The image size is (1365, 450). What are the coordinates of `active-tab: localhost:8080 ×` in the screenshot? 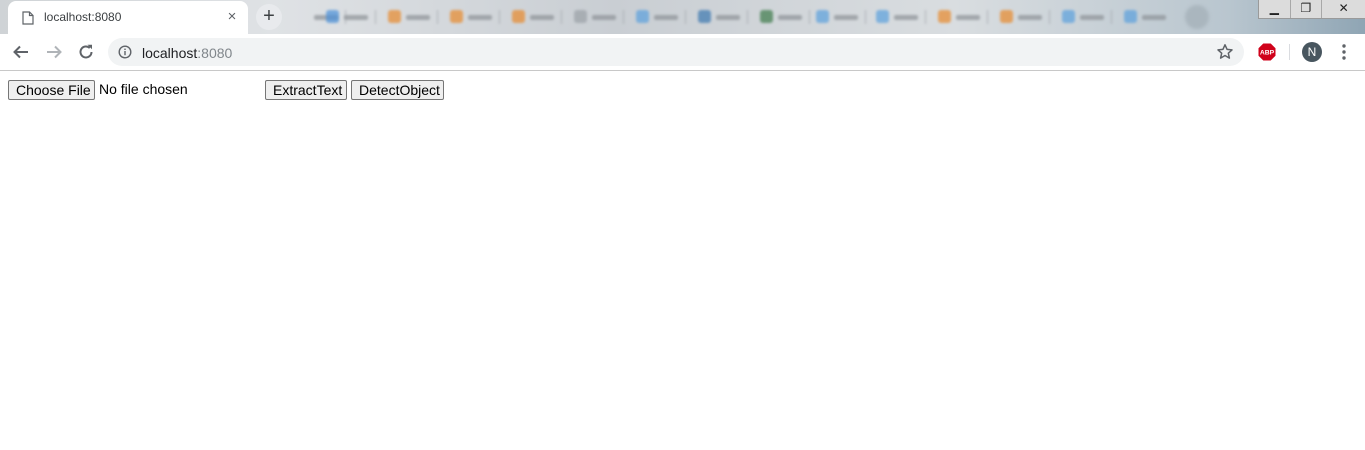 It's located at (128, 17).